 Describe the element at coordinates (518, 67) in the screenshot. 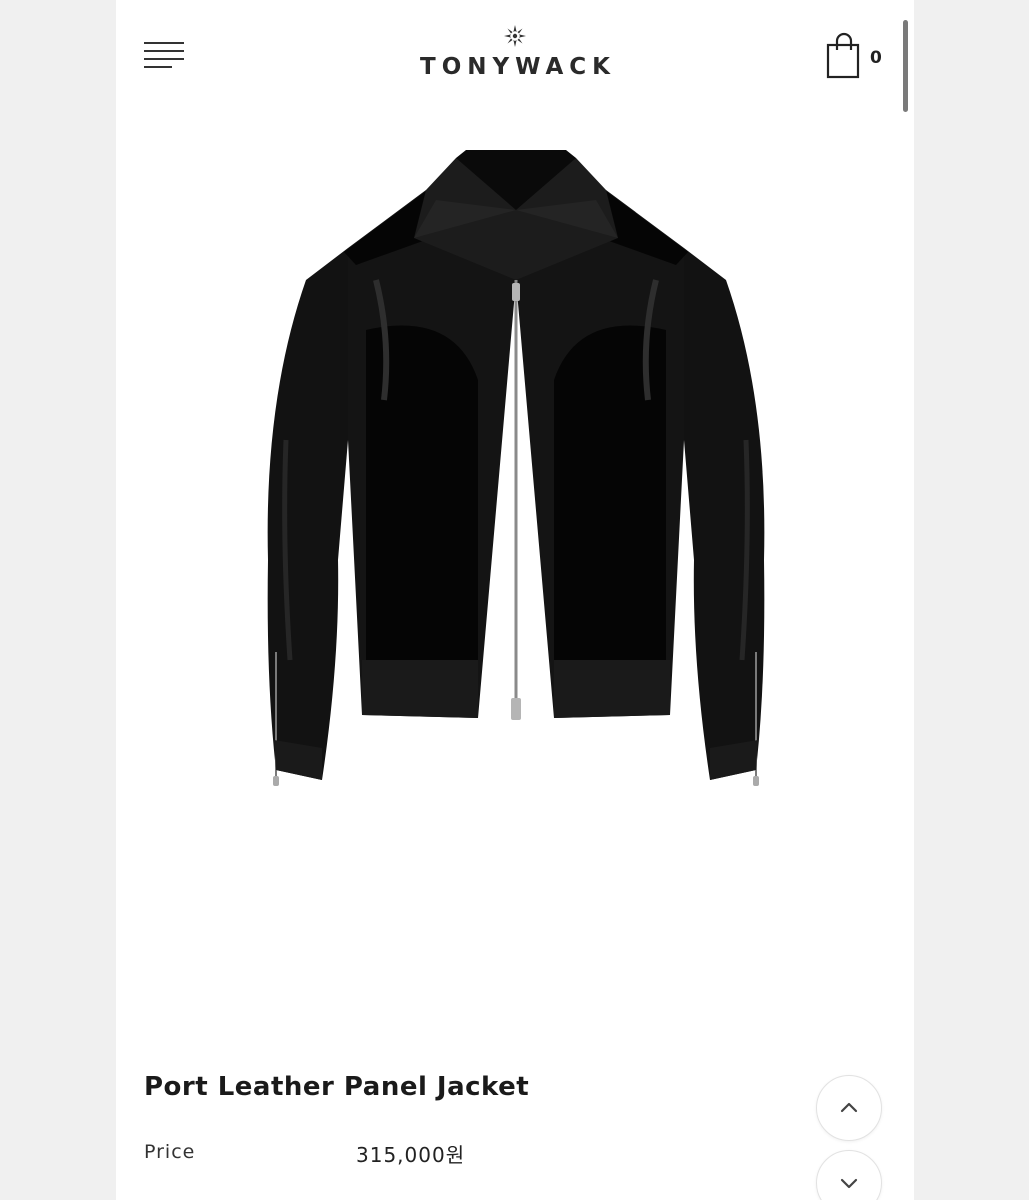

I see `logo-text: TONYWACK` at that location.